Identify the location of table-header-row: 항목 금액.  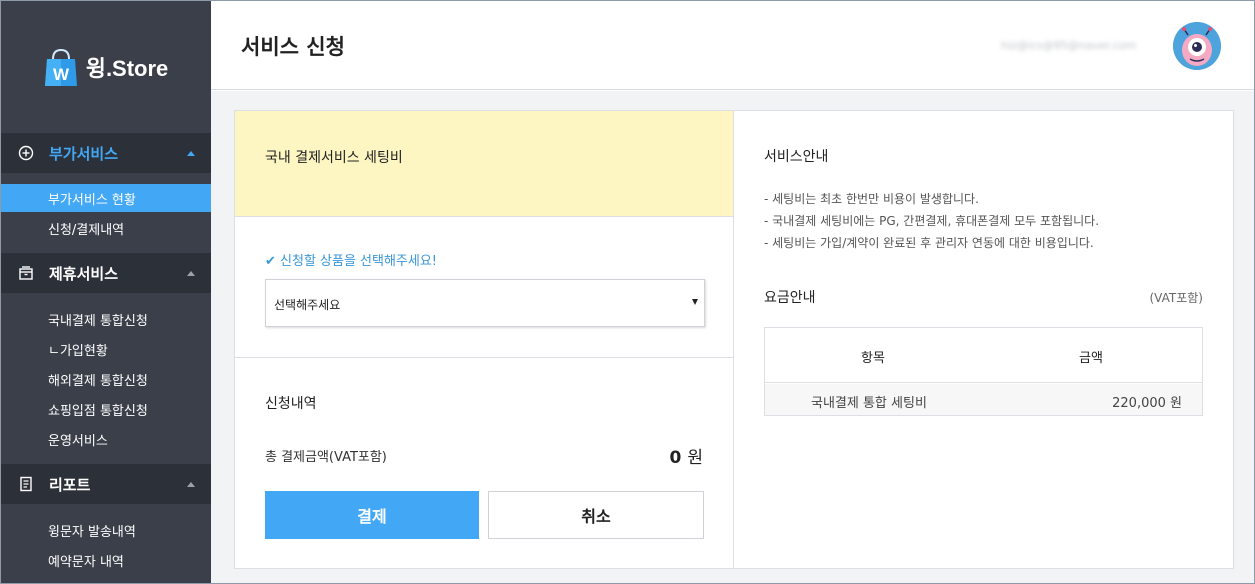
(983, 355).